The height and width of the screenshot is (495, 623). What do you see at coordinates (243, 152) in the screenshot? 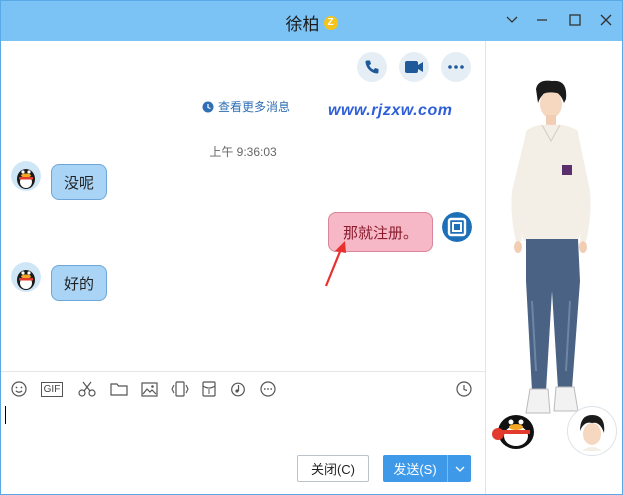
I see `message-timestamp: 上午 9:36:03` at bounding box center [243, 152].